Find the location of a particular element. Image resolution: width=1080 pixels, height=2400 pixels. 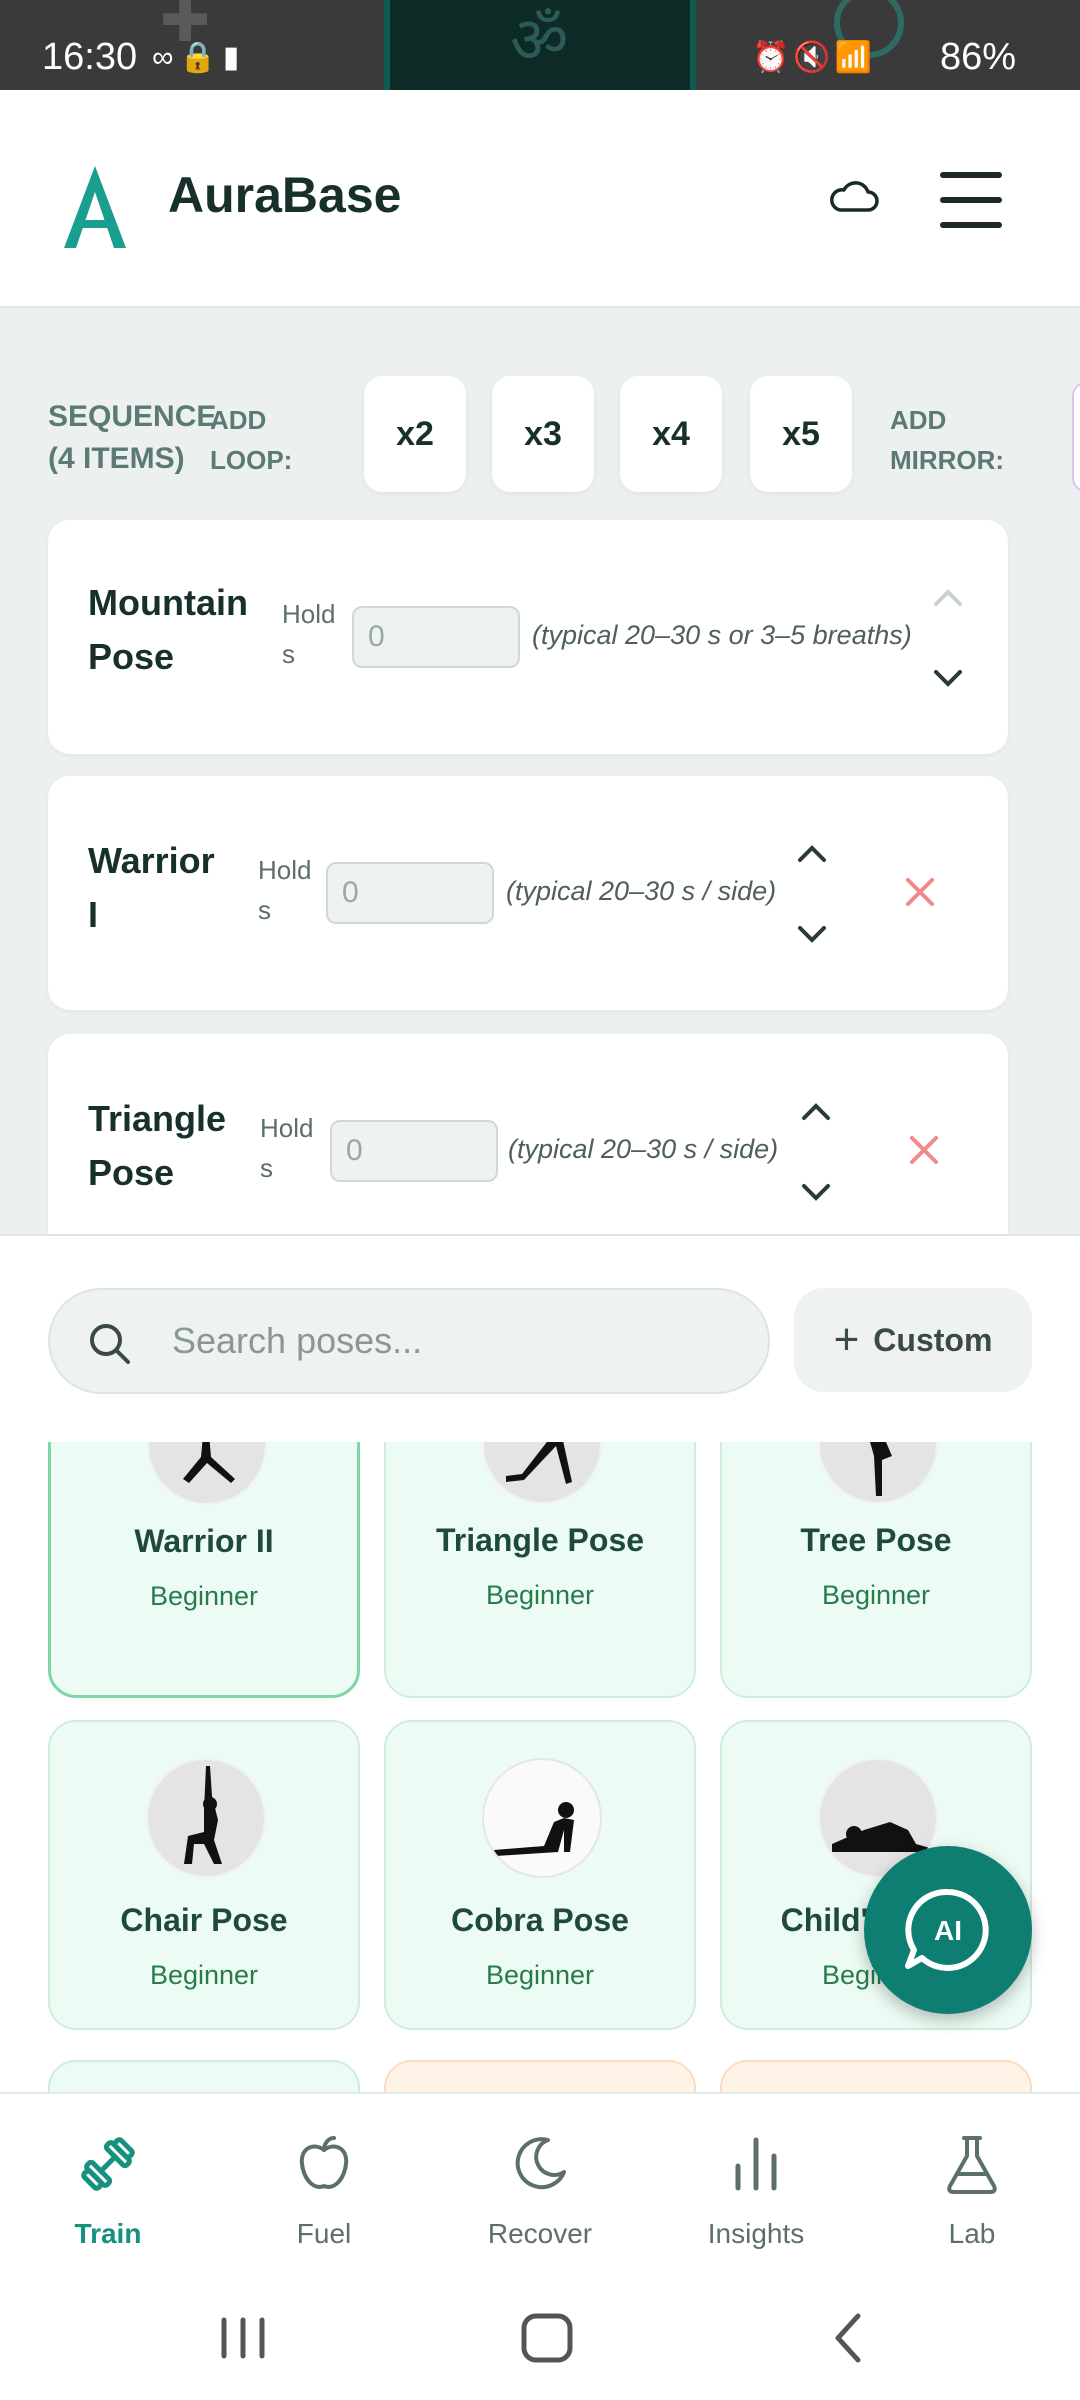

custom-pose-button: + Custom is located at coordinates (913, 1340).